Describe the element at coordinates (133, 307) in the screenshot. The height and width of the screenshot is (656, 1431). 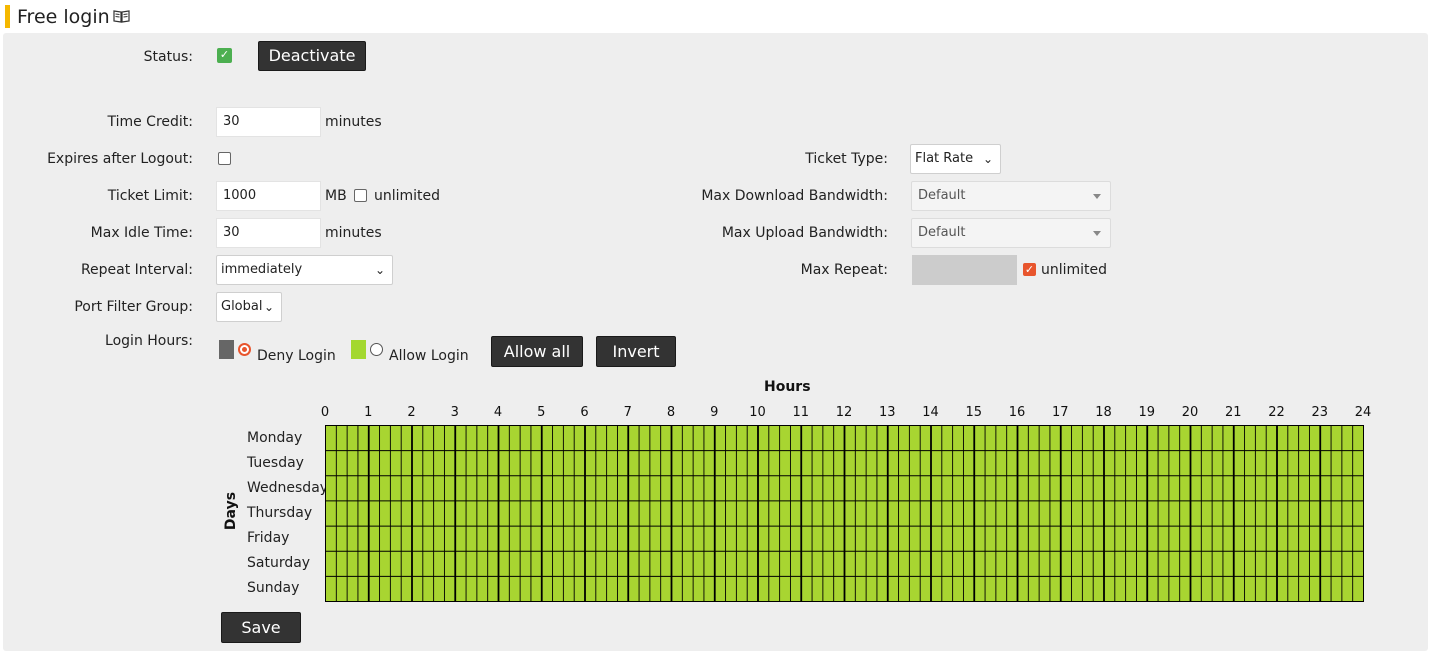
I see `port-filter-group-label: Port Filter Group:` at that location.